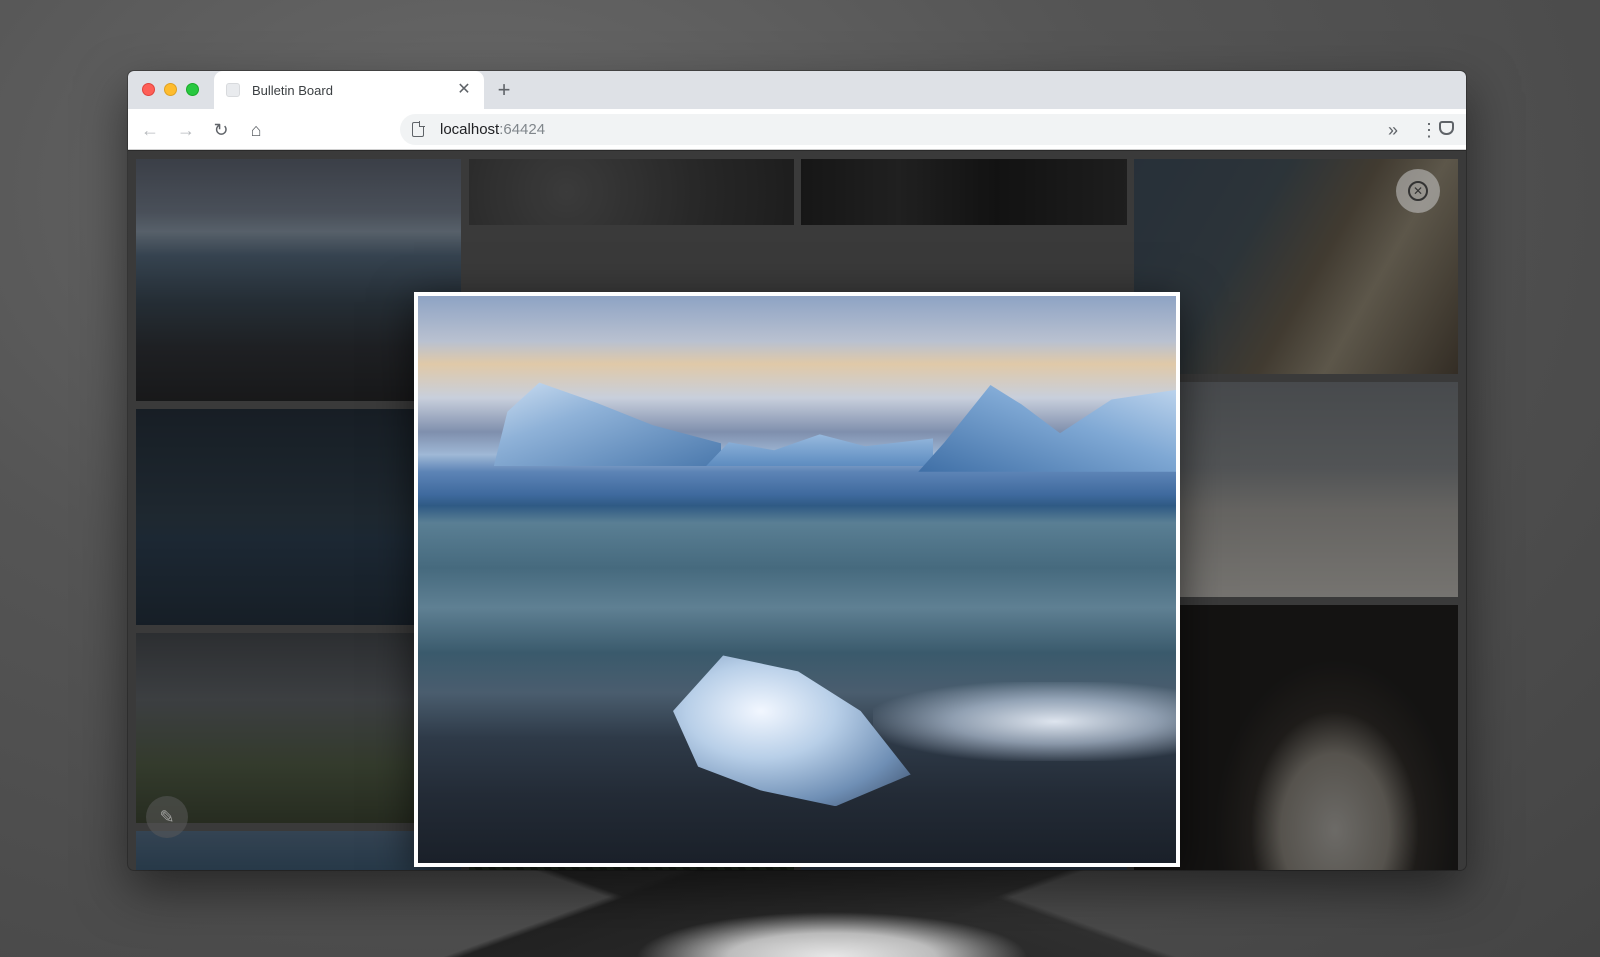 This screenshot has height=957, width=1600. Describe the element at coordinates (797, 90) in the screenshot. I see `tab-strip: Bulletin Board ✕ +` at that location.